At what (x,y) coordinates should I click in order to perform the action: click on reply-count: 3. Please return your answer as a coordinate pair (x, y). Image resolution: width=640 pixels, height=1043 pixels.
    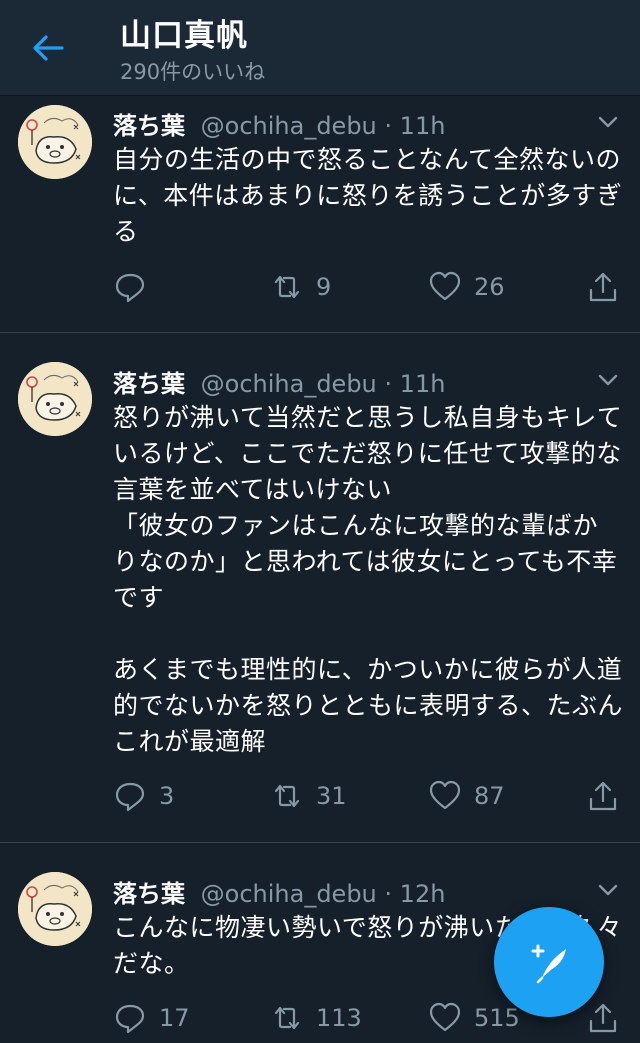
    Looking at the image, I should click on (167, 796).